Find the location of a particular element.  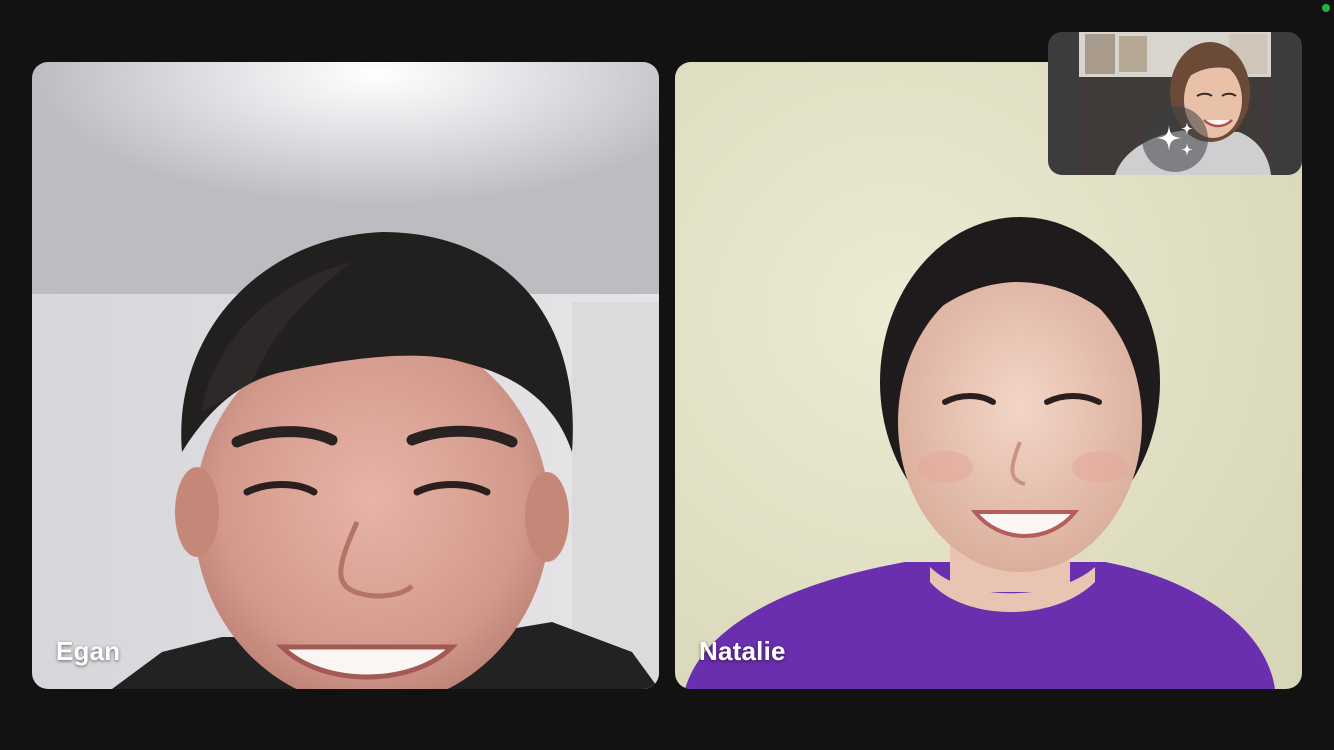

sparkle-icon is located at coordinates (1174, 139).